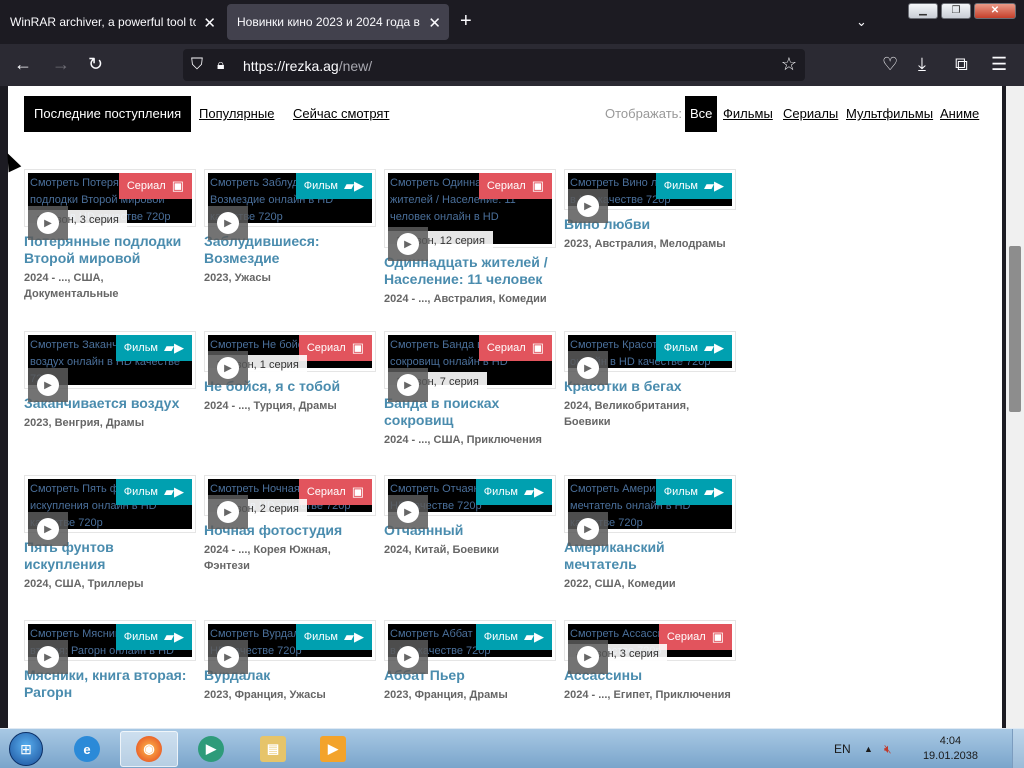 Image resolution: width=1024 pixels, height=768 pixels. What do you see at coordinates (61, 64) in the screenshot?
I see `forward-arrow-icon: →` at bounding box center [61, 64].